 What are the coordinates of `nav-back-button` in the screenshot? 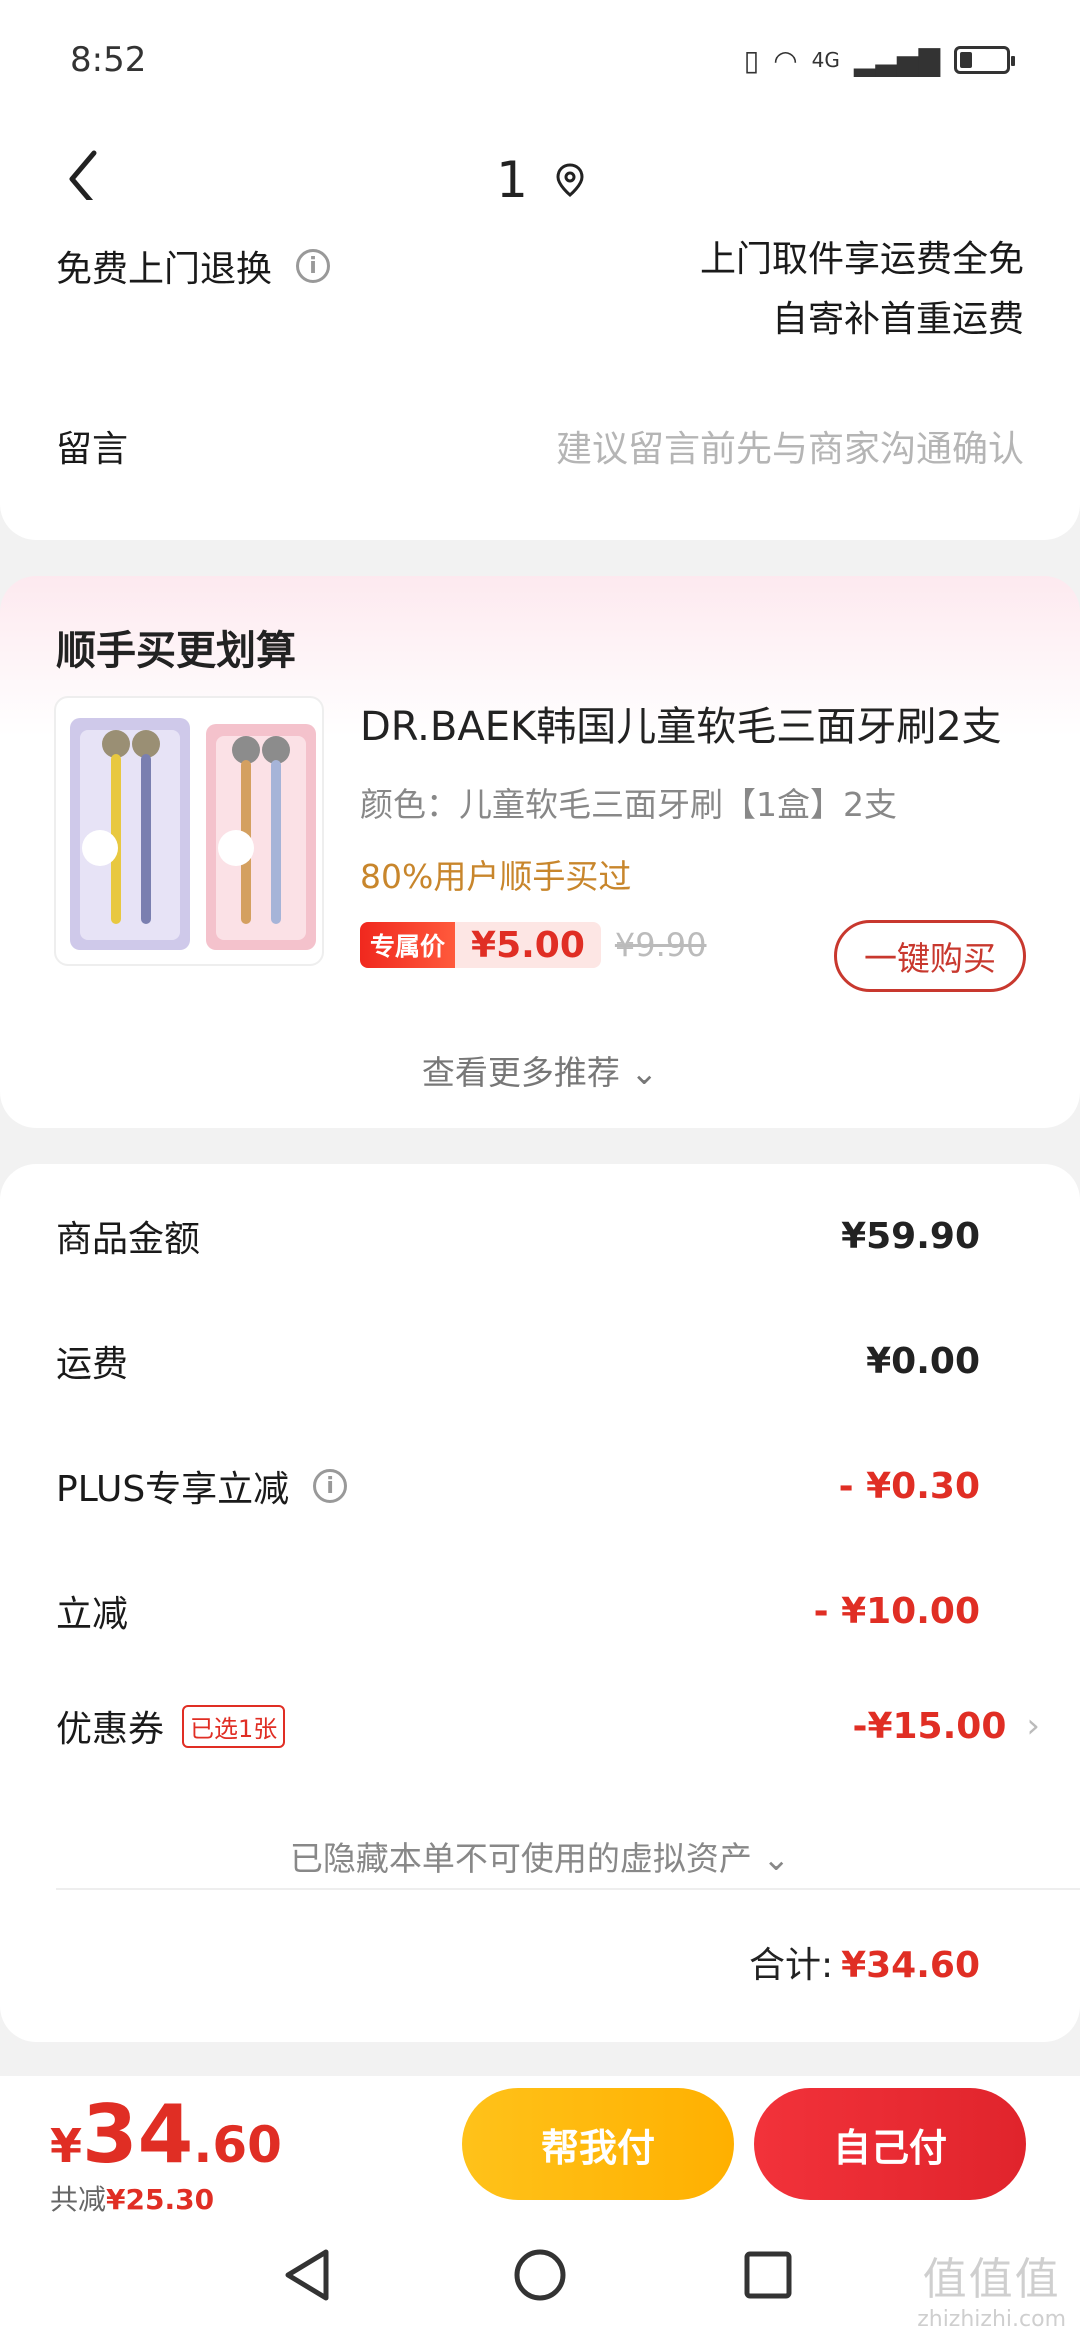 It's located at (307, 2275).